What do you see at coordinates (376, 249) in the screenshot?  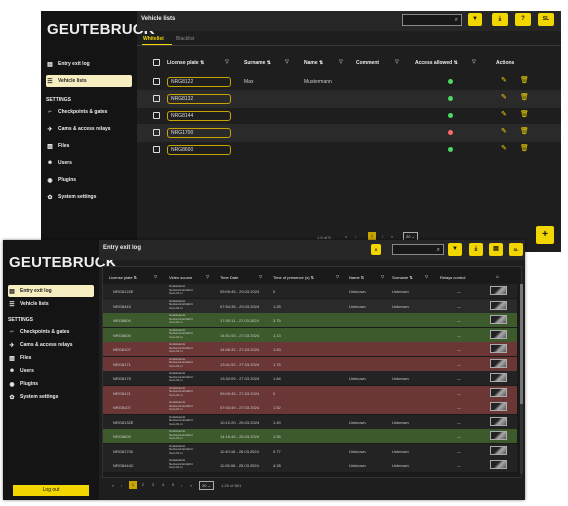 I see `live-toggle-button: ll` at bounding box center [376, 249].